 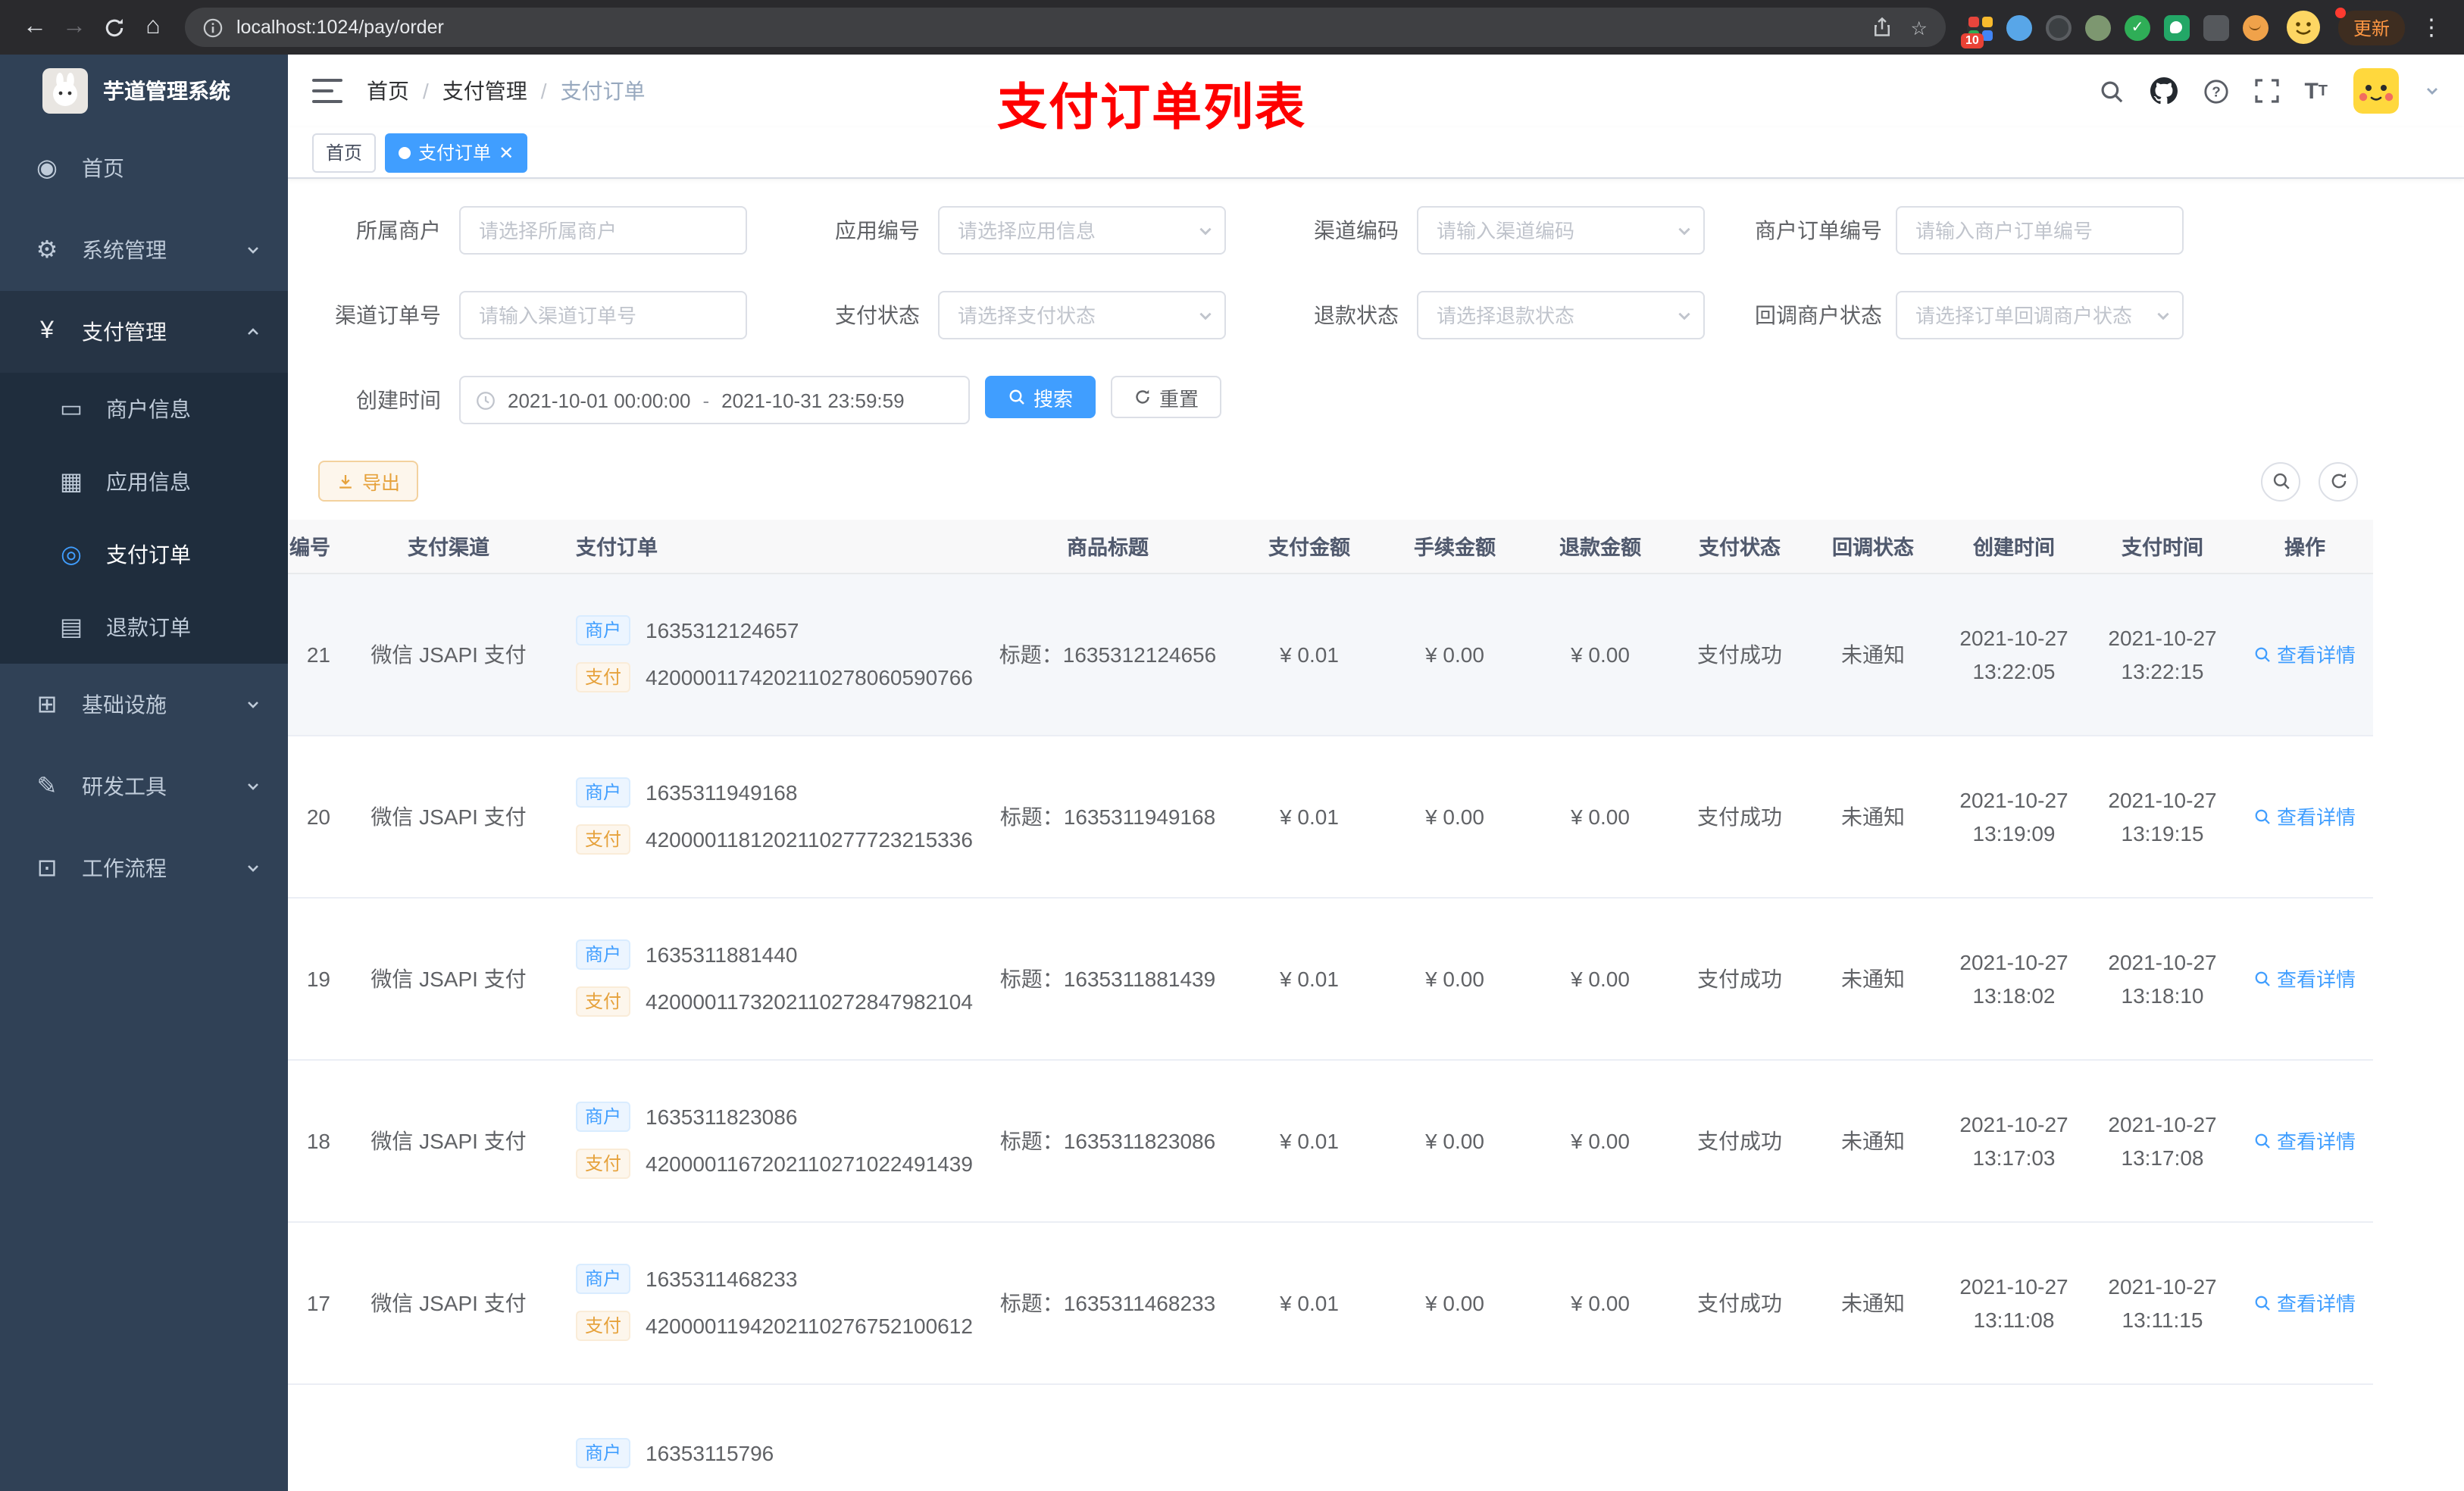 What do you see at coordinates (1166, 397) in the screenshot?
I see `reset-button: 重置` at bounding box center [1166, 397].